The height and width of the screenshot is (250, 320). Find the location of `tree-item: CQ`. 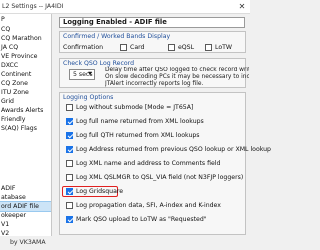

tree-item: CQ is located at coordinates (5, 29).